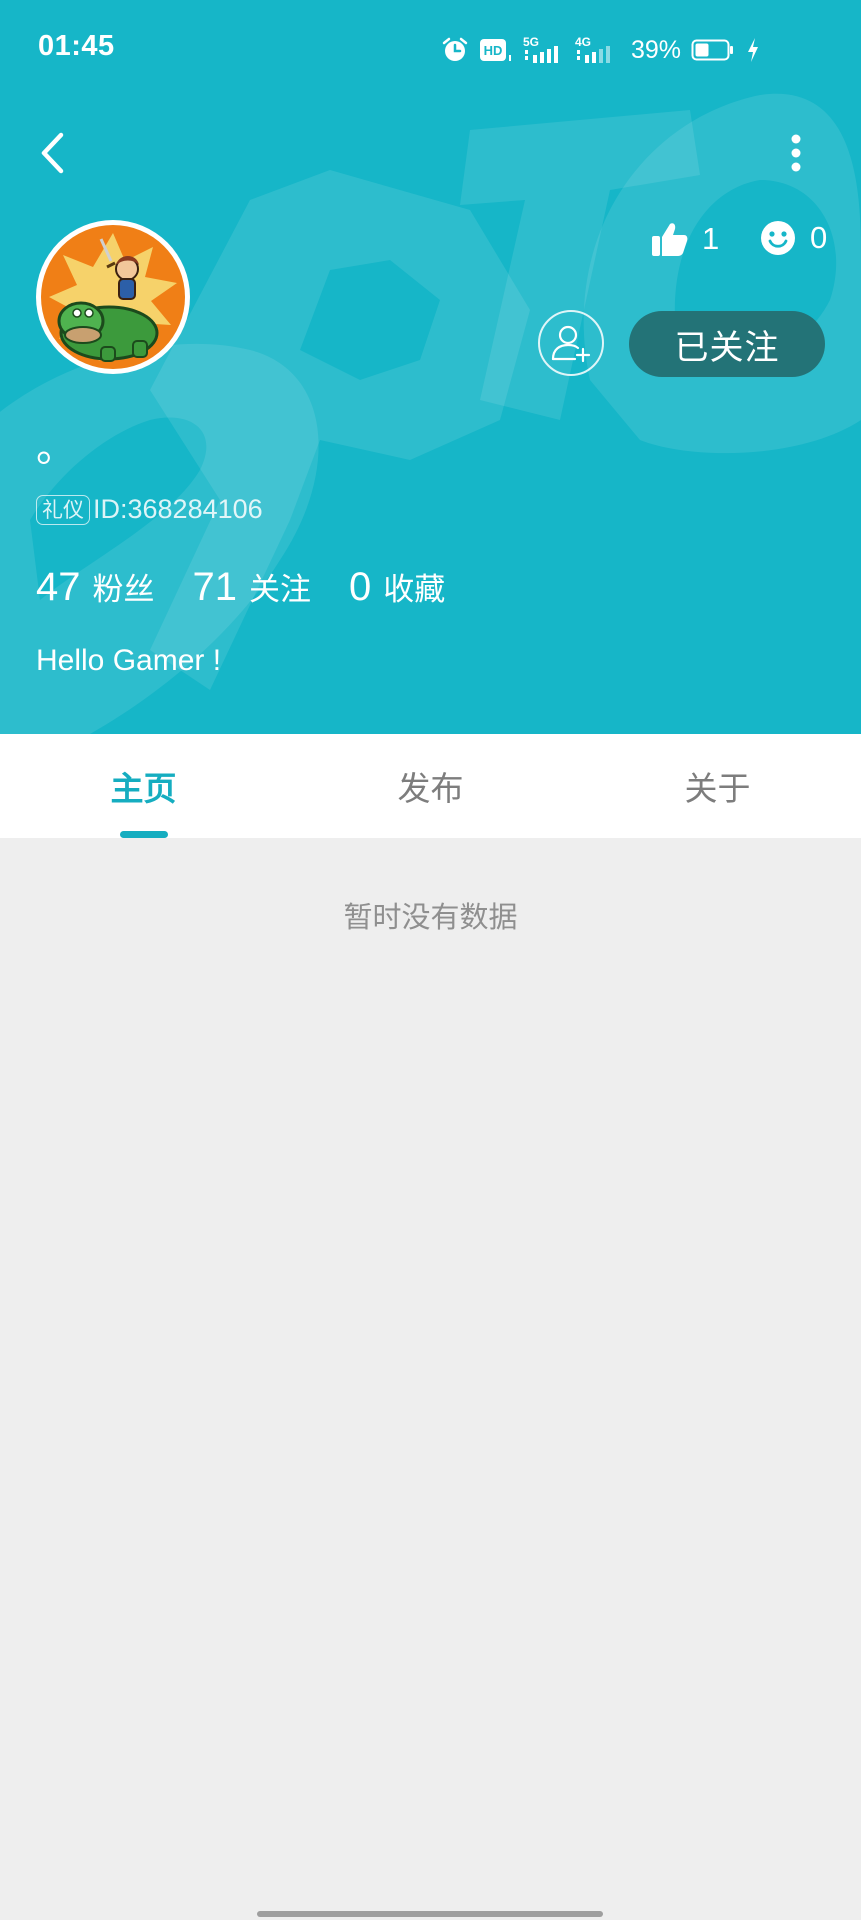 The image size is (861, 1920). I want to click on status-icons: HD 5G 4G 39%, so click(601, 50).